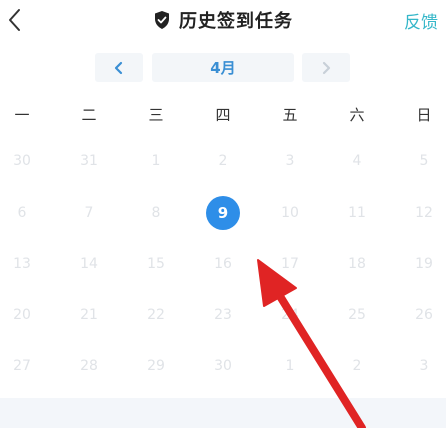  Describe the element at coordinates (290, 315) in the screenshot. I see `calendar-day: 24` at that location.